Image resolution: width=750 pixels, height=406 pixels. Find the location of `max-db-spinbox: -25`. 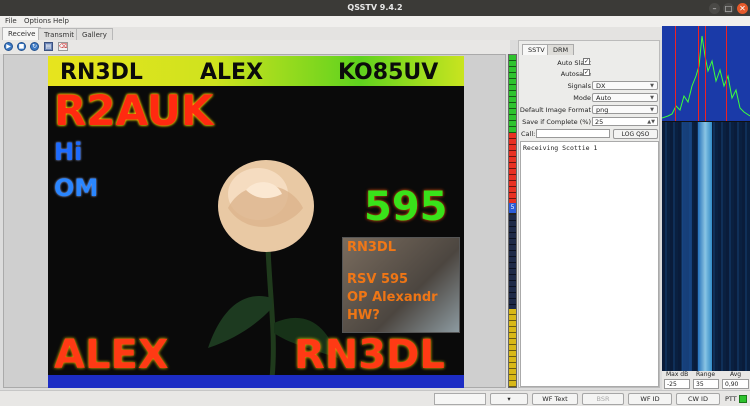

max-db-spinbox: -25 is located at coordinates (677, 384).